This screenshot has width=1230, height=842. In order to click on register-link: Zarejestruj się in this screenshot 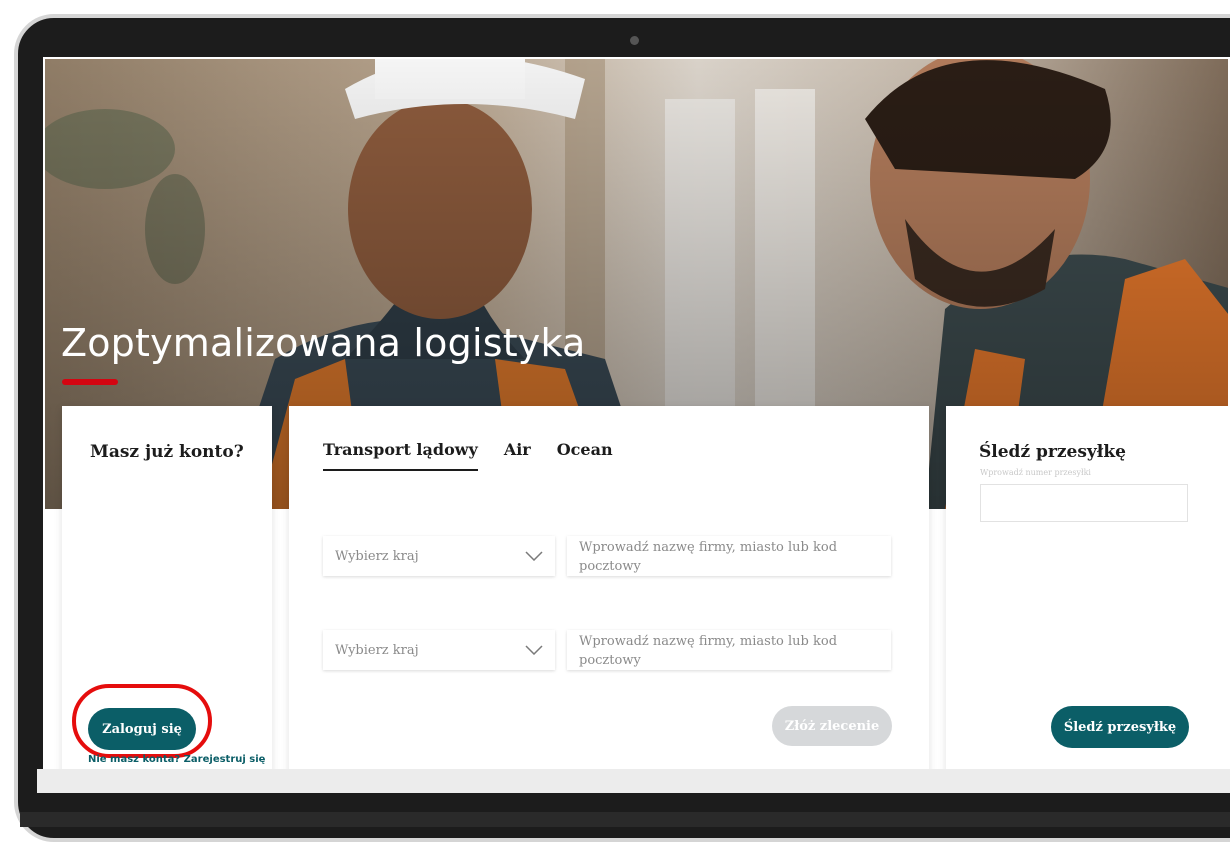, I will do `click(225, 759)`.